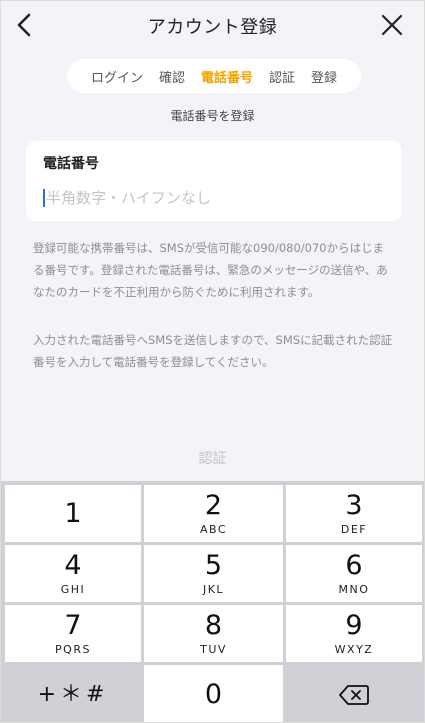 The image size is (425, 723). I want to click on key-digit: 9, so click(354, 625).